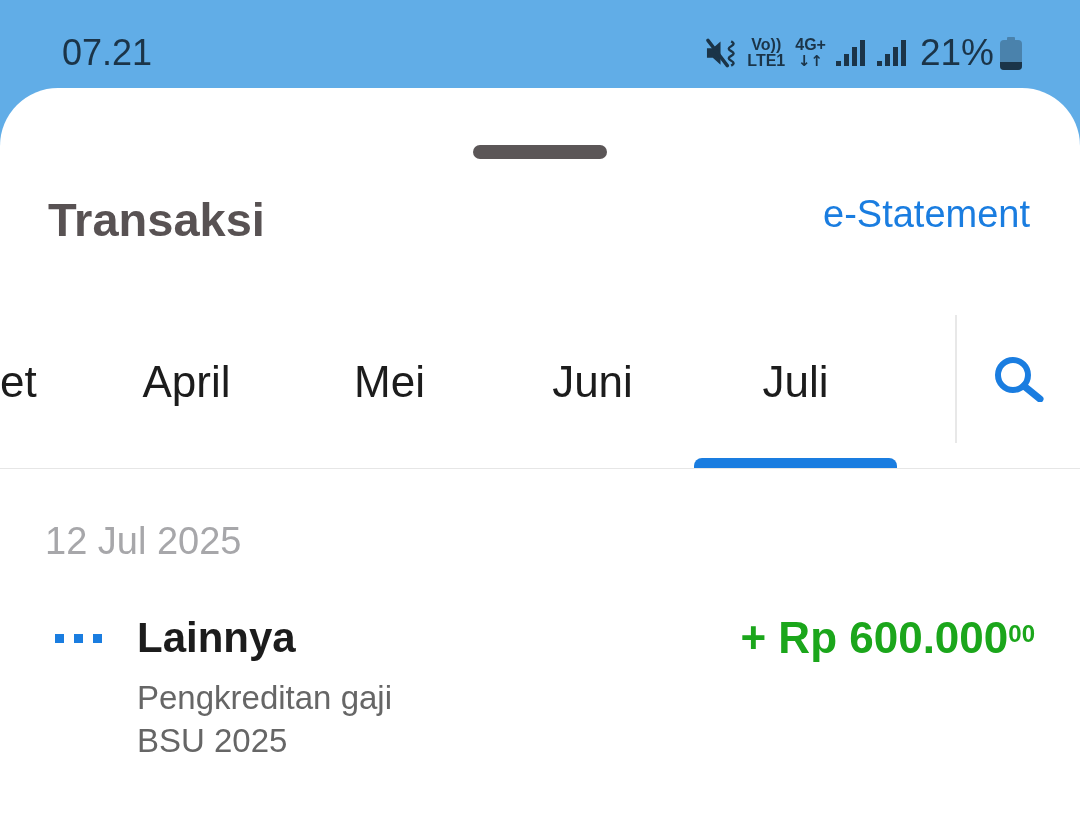 Image resolution: width=1080 pixels, height=838 pixels. What do you see at coordinates (592, 391) in the screenshot?
I see `month-tab: Juni` at bounding box center [592, 391].